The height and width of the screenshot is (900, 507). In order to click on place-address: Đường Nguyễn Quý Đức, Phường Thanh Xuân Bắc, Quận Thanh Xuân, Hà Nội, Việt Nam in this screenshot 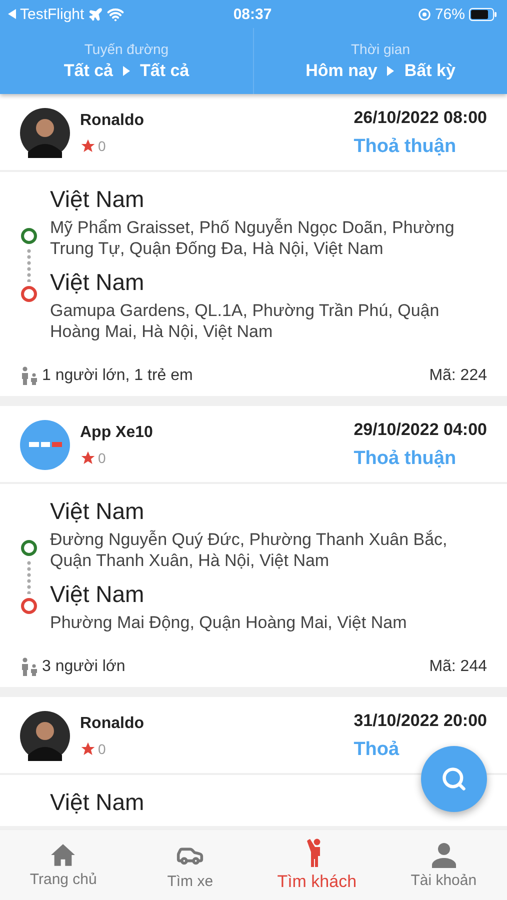, I will do `click(249, 550)`.